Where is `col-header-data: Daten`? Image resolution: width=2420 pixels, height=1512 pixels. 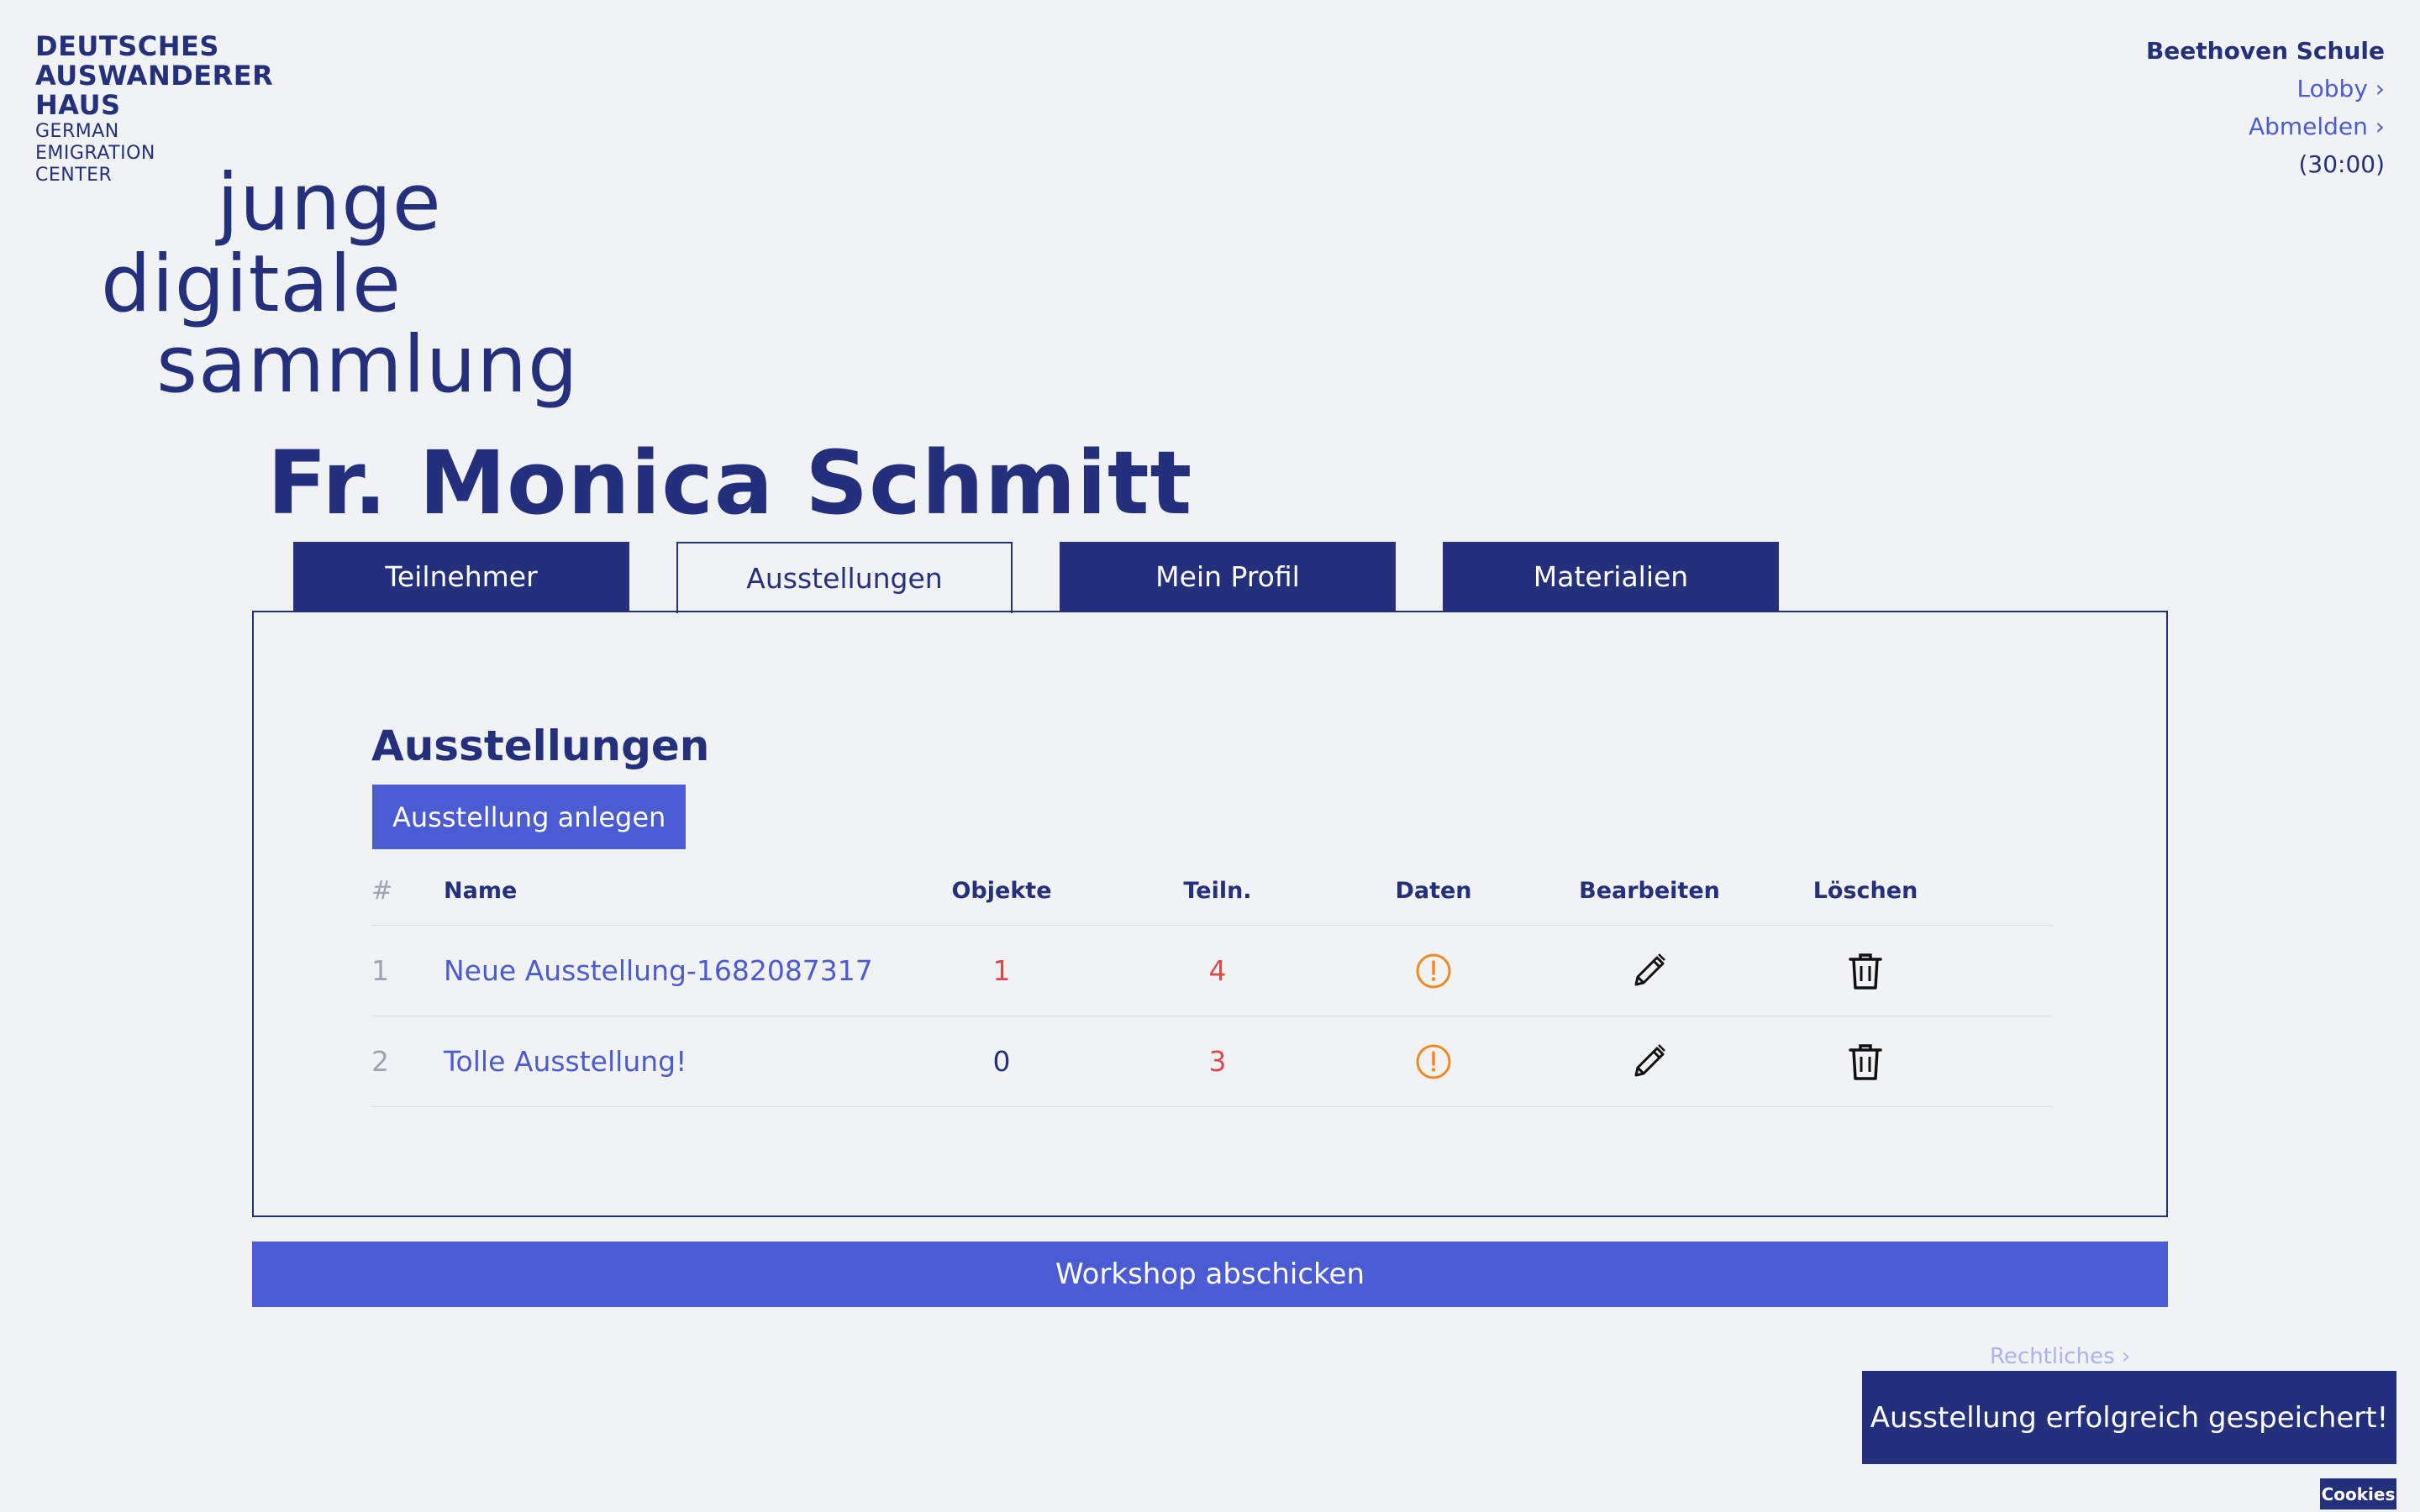 col-header-data: Daten is located at coordinates (1434, 890).